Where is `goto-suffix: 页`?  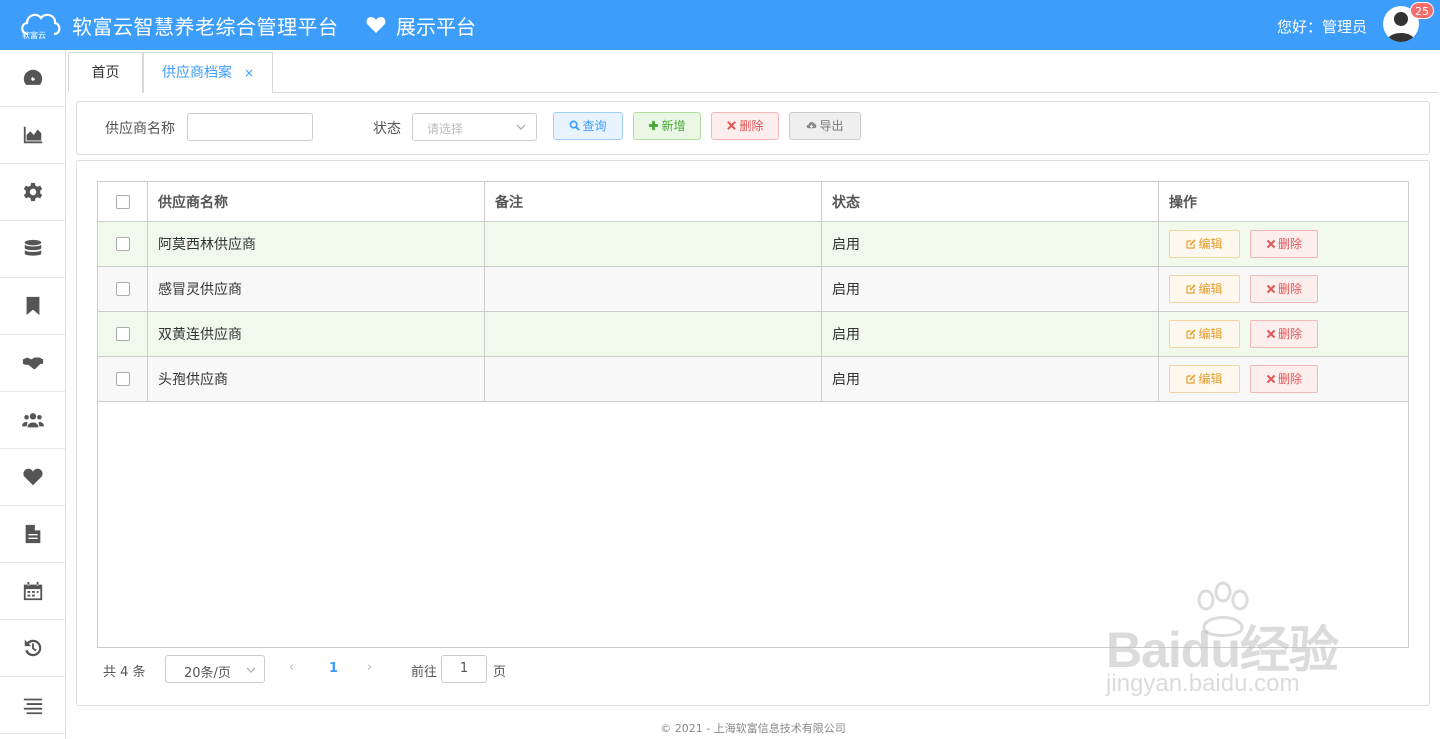 goto-suffix: 页 is located at coordinates (500, 672).